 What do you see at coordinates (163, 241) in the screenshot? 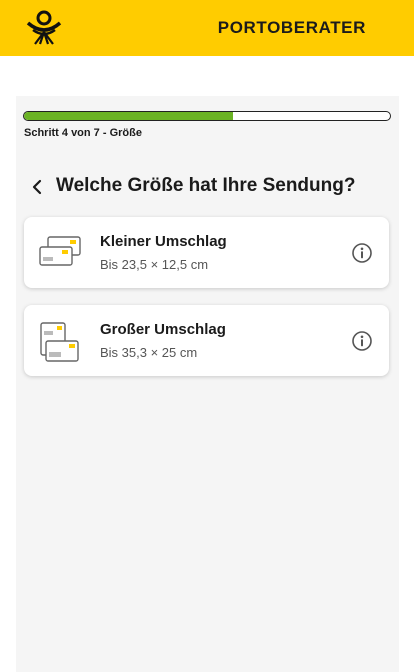
I see `option-title: Kleiner Umschlag` at bounding box center [163, 241].